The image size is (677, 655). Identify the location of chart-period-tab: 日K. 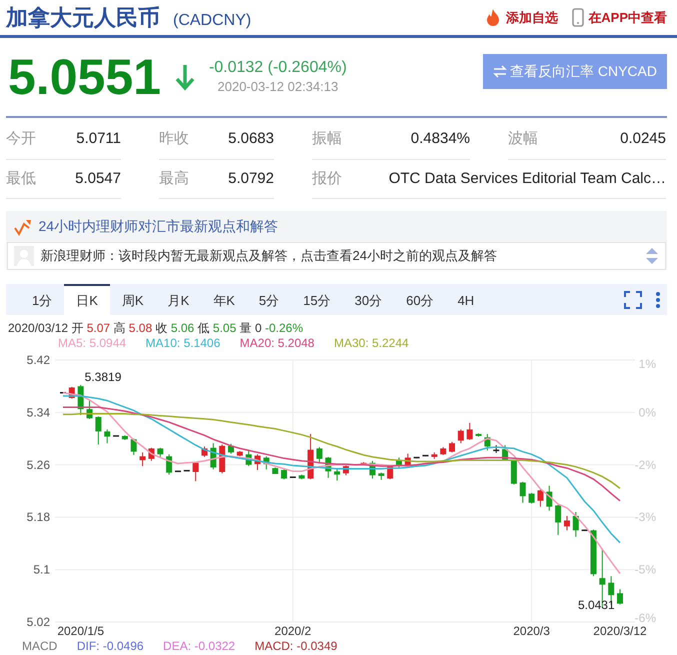
(87, 299).